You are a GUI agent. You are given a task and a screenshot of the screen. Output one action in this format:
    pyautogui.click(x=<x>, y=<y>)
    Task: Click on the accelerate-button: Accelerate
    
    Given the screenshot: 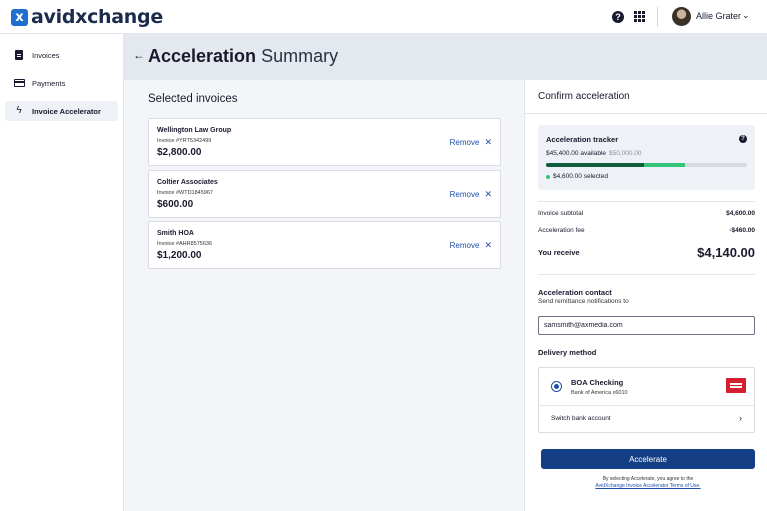 What is the action you would take?
    pyautogui.click(x=648, y=459)
    